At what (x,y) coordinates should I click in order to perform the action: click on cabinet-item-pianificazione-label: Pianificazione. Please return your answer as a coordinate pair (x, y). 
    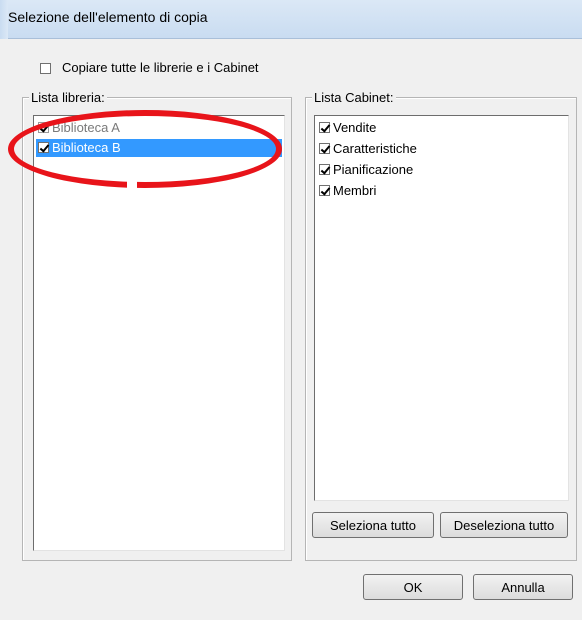
    Looking at the image, I should click on (373, 169).